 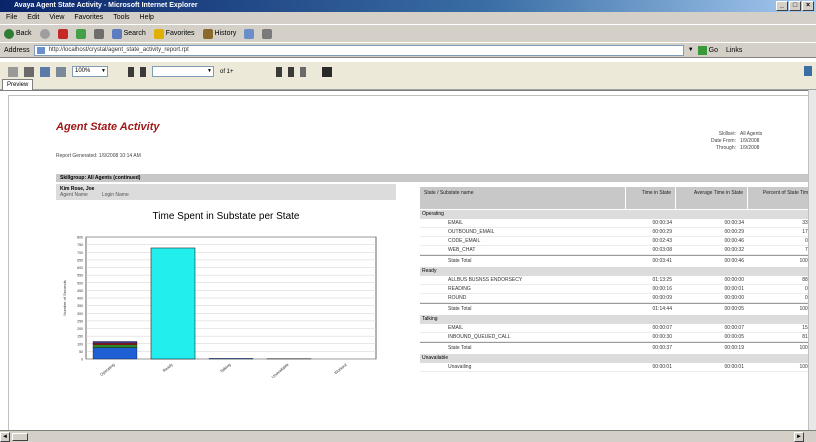 I want to click on address-dropdown-icon: ▼, so click(x=691, y=50).